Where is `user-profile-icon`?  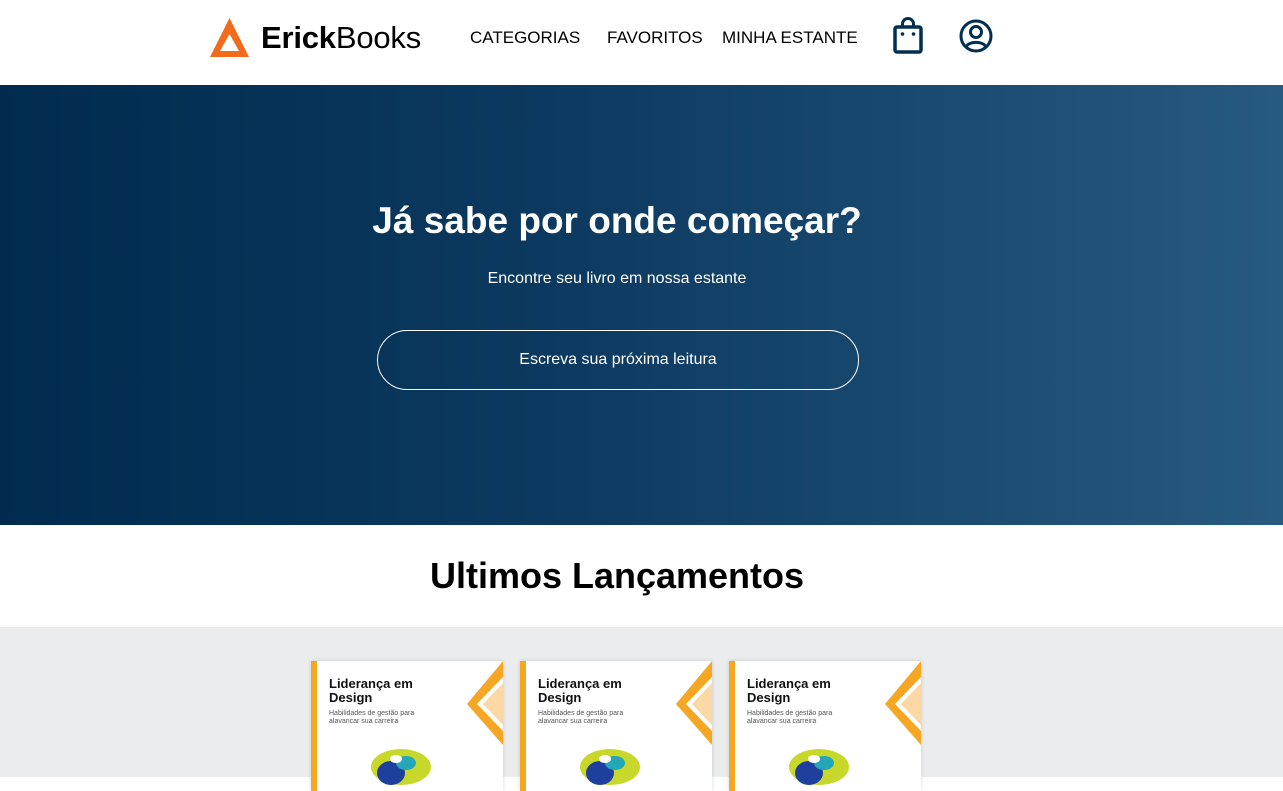 user-profile-icon is located at coordinates (976, 38).